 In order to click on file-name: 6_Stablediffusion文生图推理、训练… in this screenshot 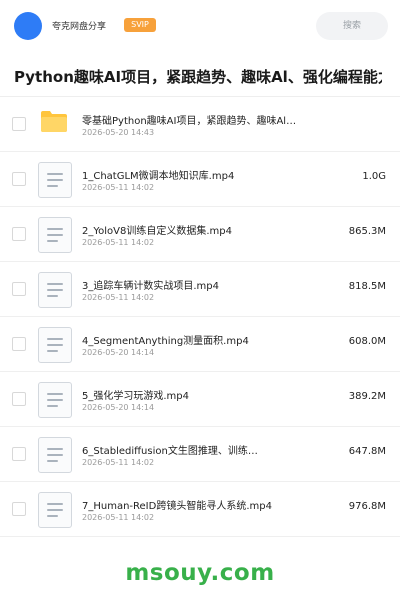, I will do `click(170, 451)`.